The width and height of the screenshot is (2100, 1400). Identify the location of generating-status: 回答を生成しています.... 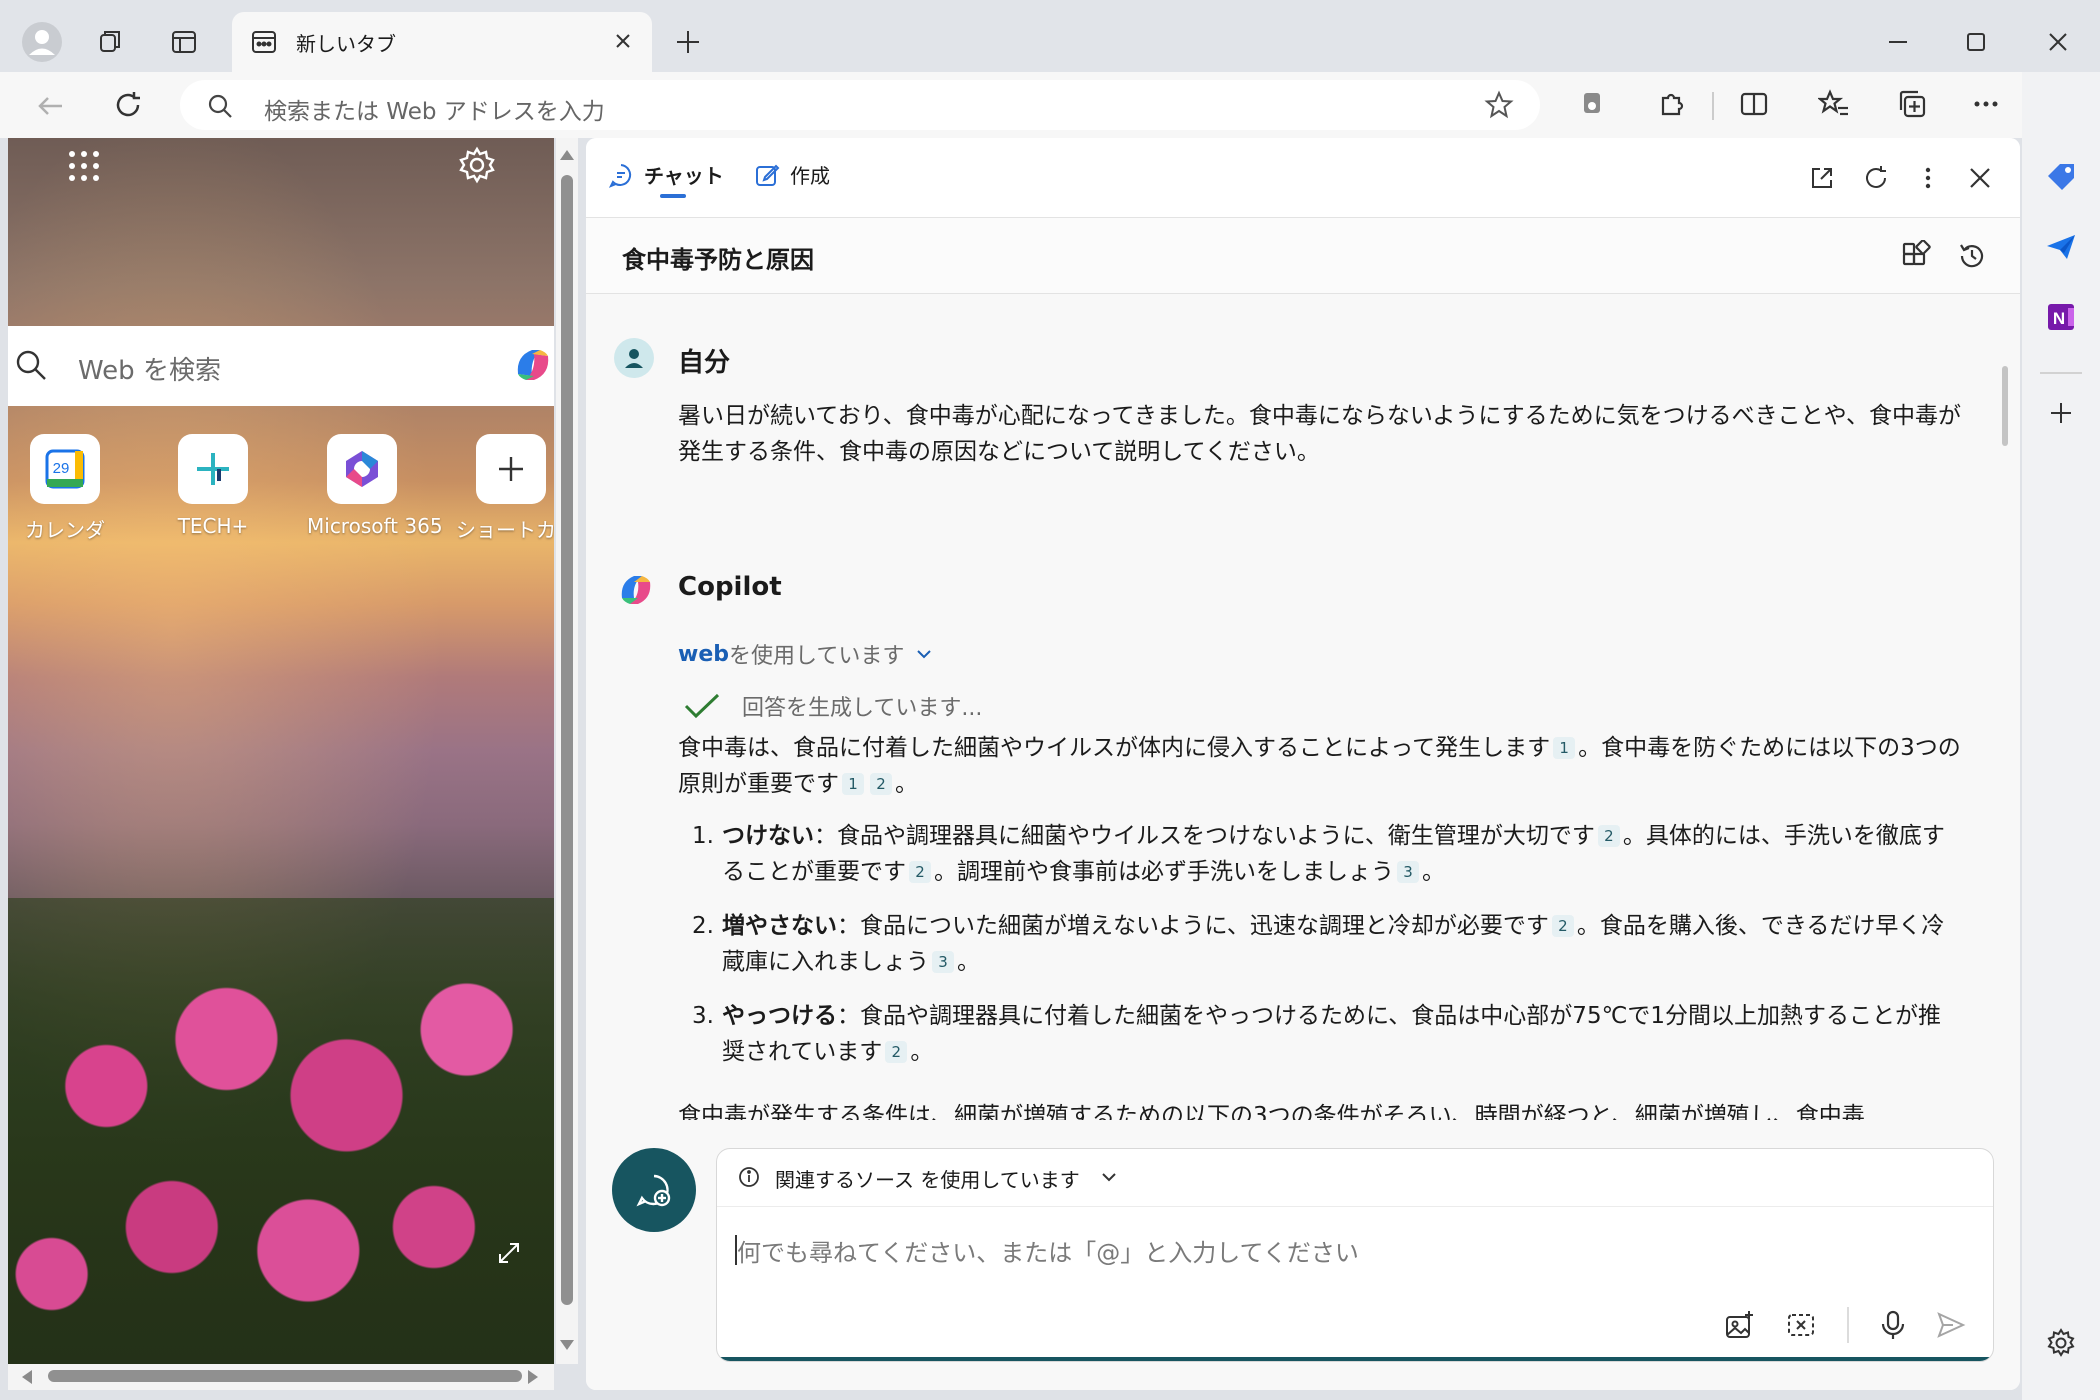
(832, 706).